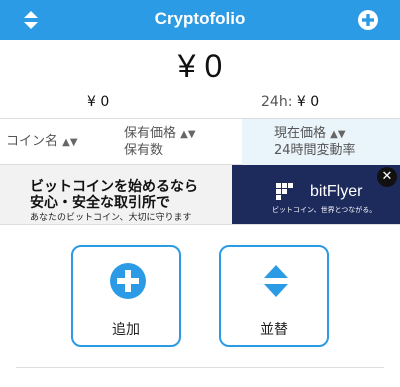 This screenshot has height=387, width=400. I want to click on ad-subline: あなたのビットコイン、大切に守ります, so click(111, 218).